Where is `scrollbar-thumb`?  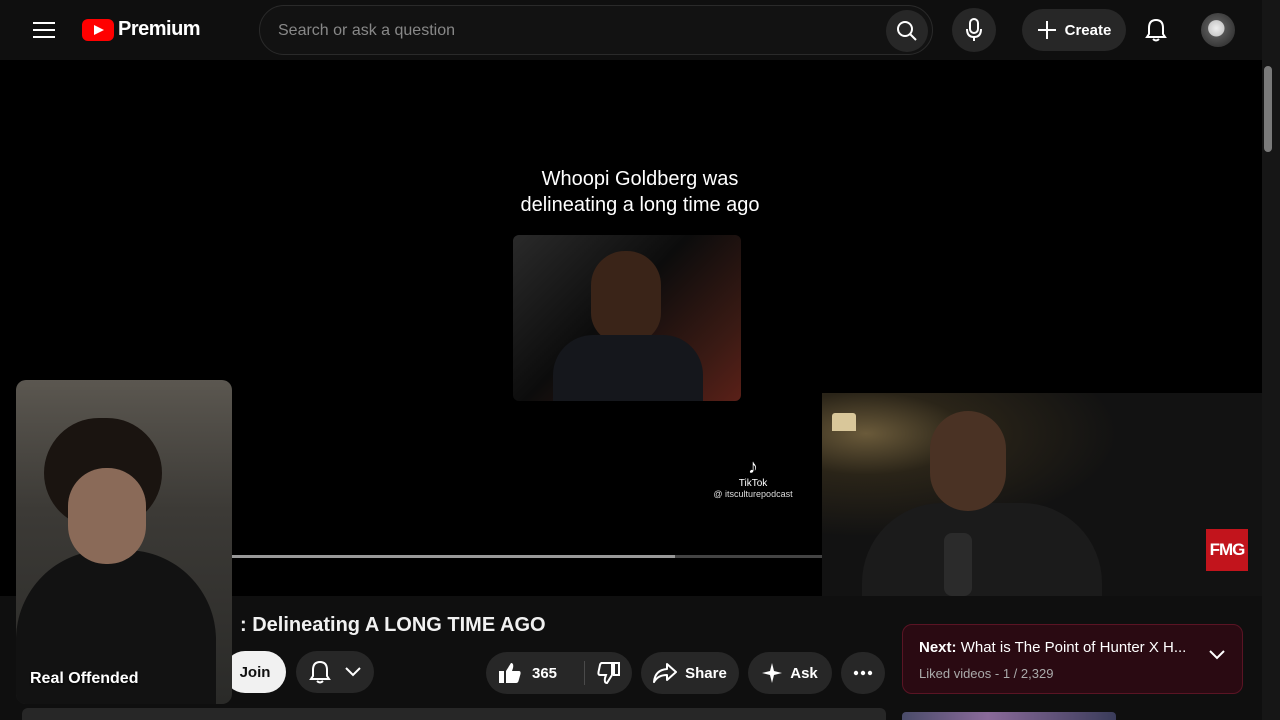
scrollbar-thumb is located at coordinates (1268, 109).